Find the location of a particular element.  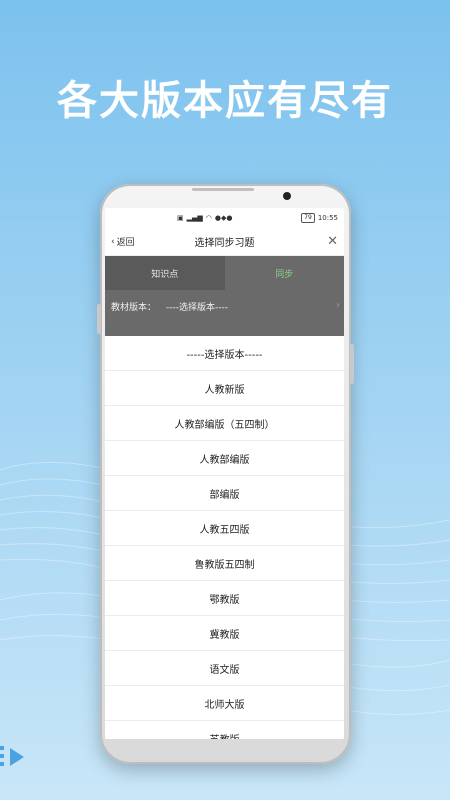

close-icon: ✕ is located at coordinates (332, 241).